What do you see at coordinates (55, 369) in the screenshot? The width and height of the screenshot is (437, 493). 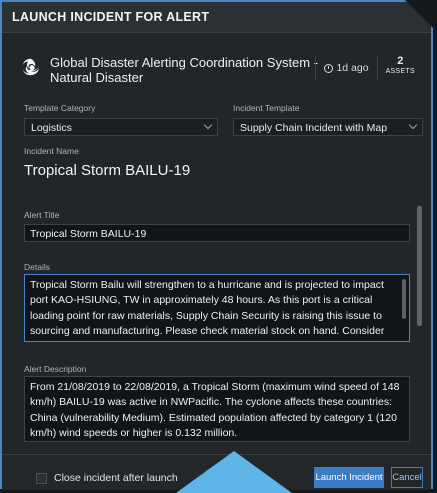 I see `alert-description-label: Alert Description` at bounding box center [55, 369].